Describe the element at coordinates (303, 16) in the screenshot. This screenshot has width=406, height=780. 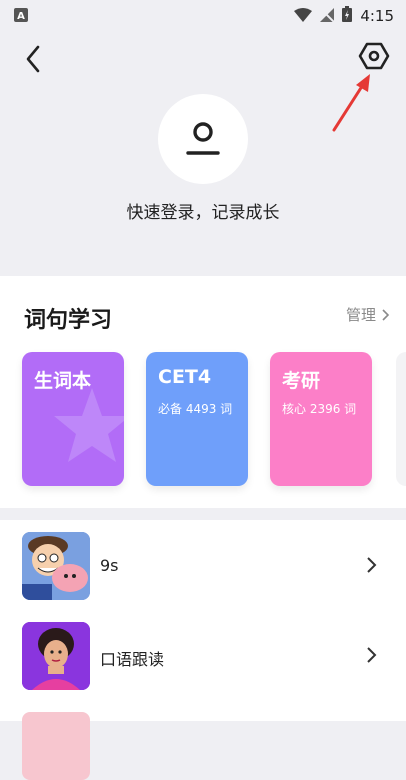
I see `wifi-icon` at that location.